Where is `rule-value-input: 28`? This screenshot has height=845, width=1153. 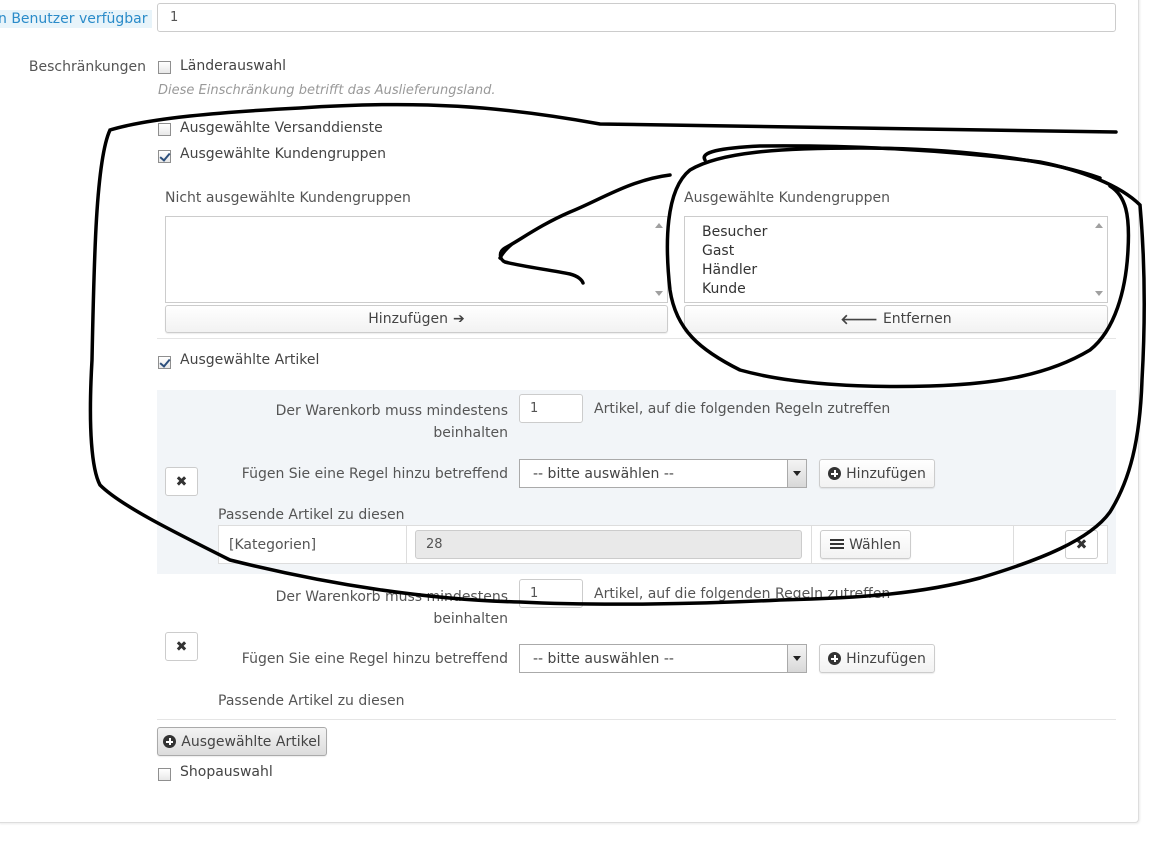
rule-value-input: 28 is located at coordinates (608, 544).